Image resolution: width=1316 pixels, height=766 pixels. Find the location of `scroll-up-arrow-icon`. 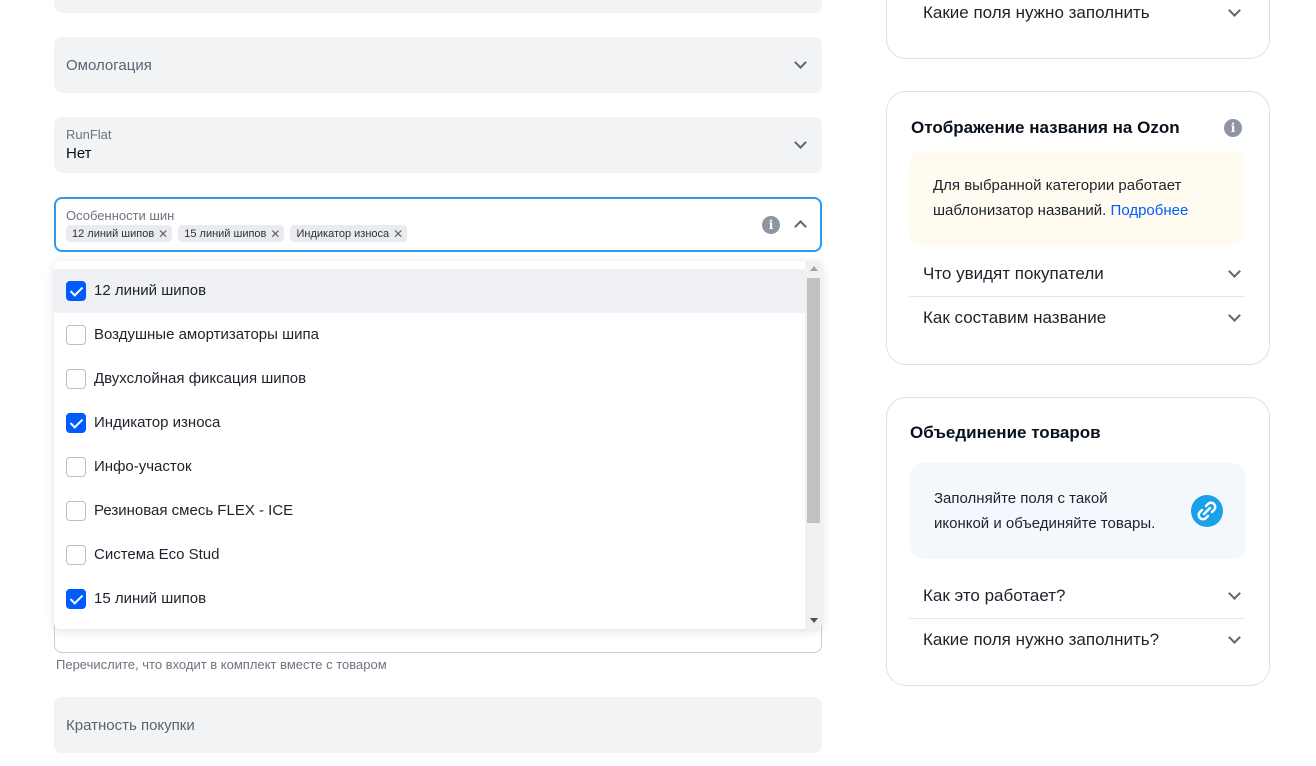

scroll-up-arrow-icon is located at coordinates (814, 268).